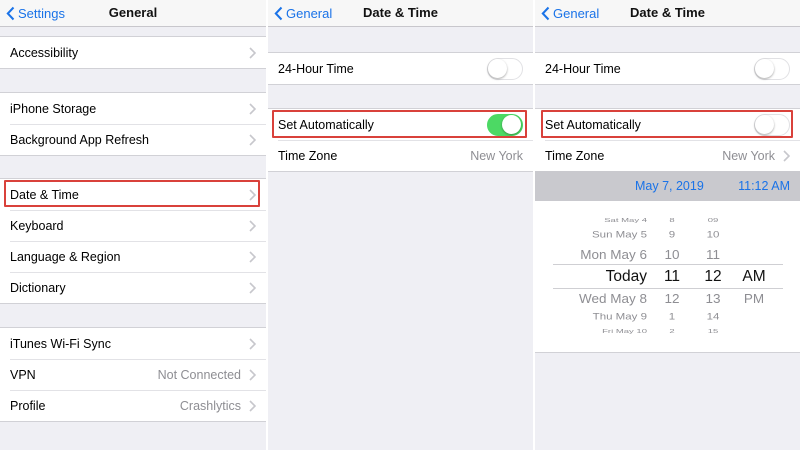 The width and height of the screenshot is (800, 450). Describe the element at coordinates (79, 139) in the screenshot. I see `row-label: Background App Refresh` at that location.